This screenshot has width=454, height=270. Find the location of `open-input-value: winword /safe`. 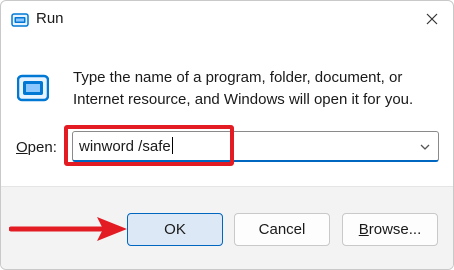

open-input-value: winword /safe is located at coordinates (125, 146).